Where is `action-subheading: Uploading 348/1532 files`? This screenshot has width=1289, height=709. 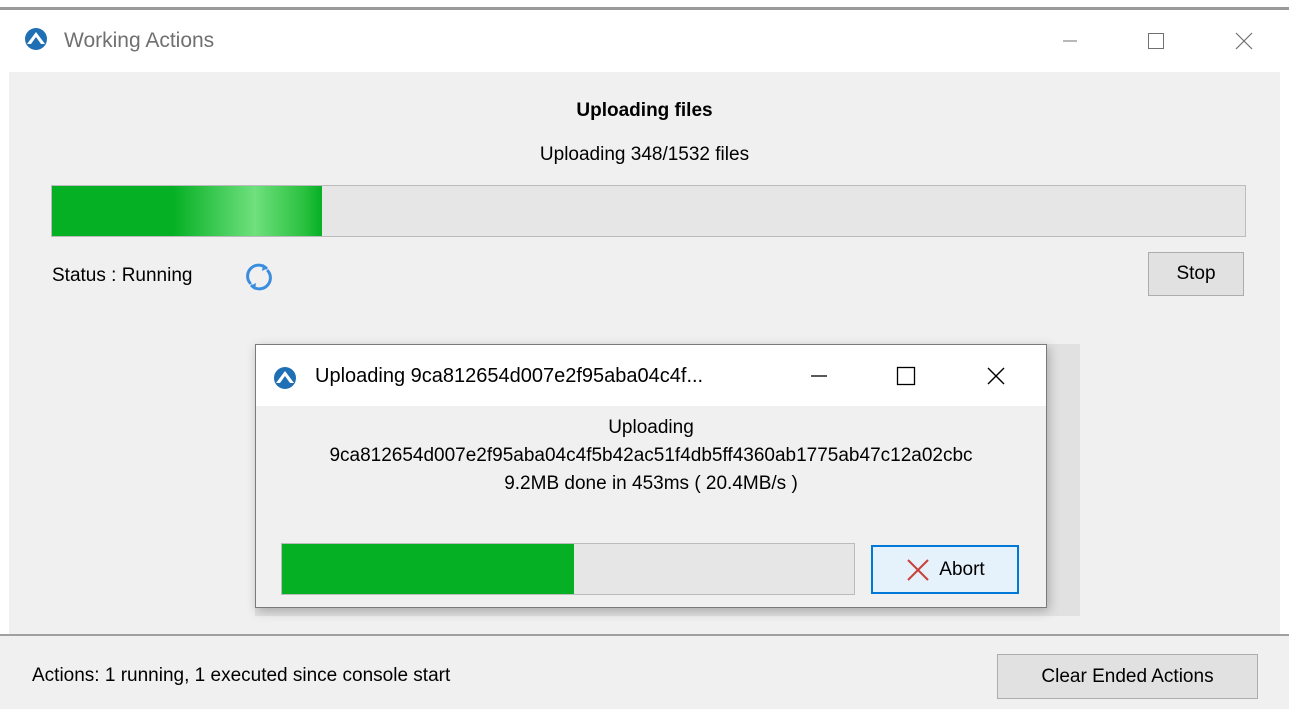
action-subheading: Uploading 348/1532 files is located at coordinates (644, 154).